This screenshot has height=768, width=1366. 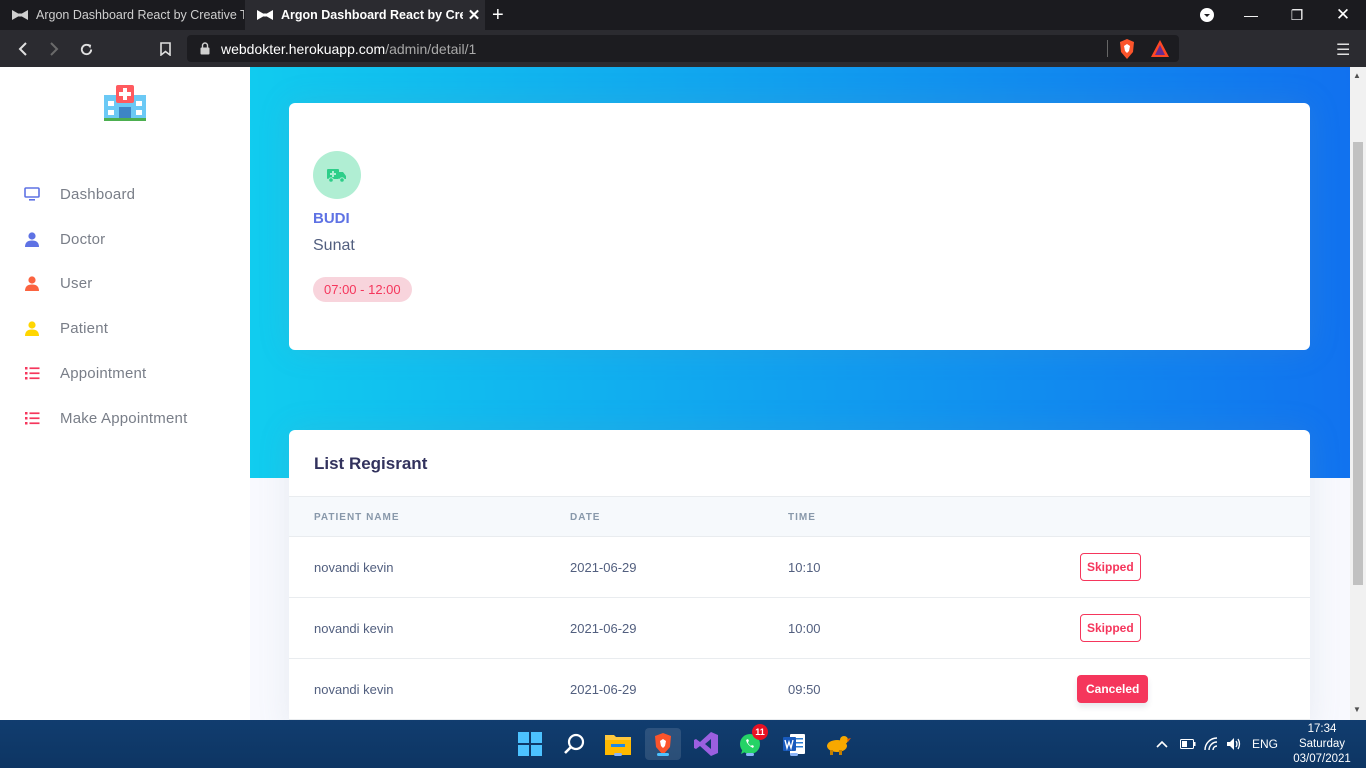 What do you see at coordinates (98, 194) in the screenshot?
I see `sidebar-item-label: Dashboard` at bounding box center [98, 194].